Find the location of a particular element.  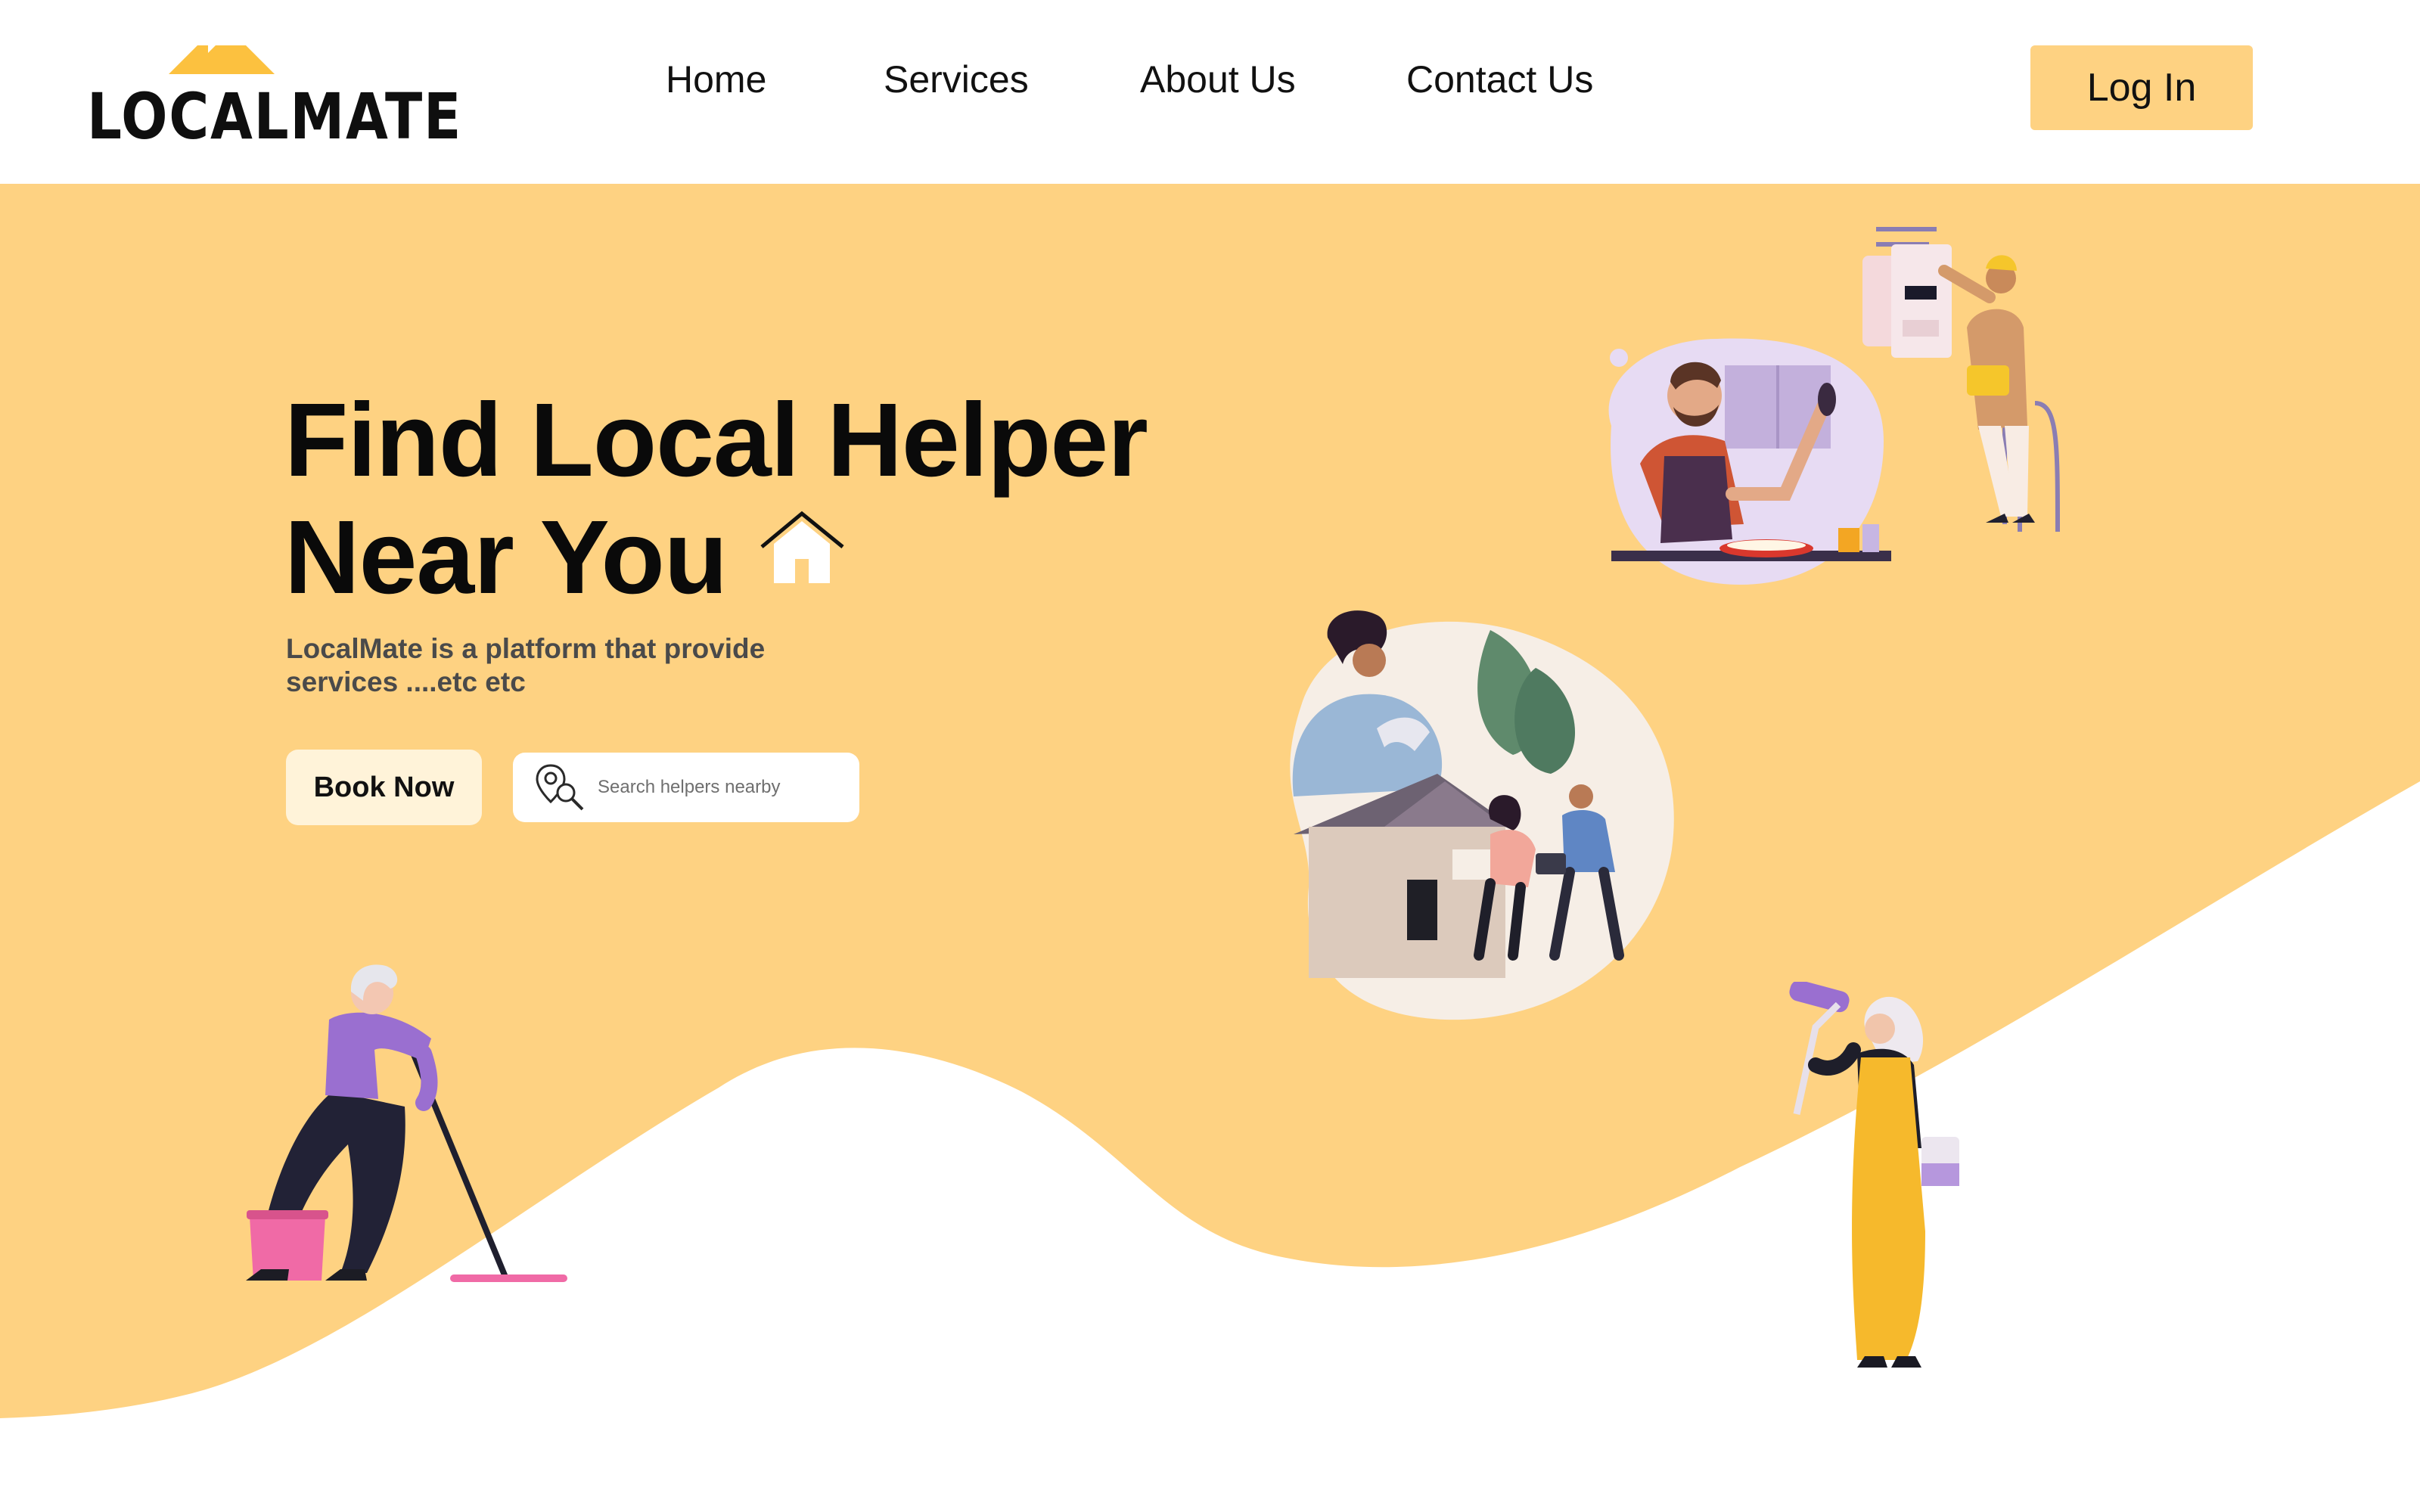

woman-mopping-illustration is located at coordinates (407, 1123).